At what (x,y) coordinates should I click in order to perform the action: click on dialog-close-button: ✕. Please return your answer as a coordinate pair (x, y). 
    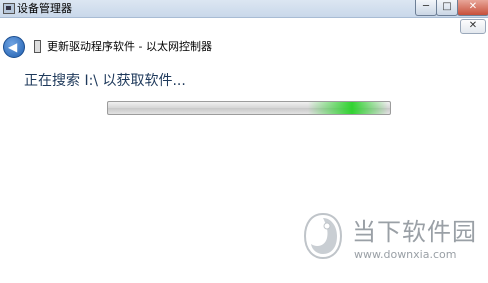
    Looking at the image, I should click on (473, 26).